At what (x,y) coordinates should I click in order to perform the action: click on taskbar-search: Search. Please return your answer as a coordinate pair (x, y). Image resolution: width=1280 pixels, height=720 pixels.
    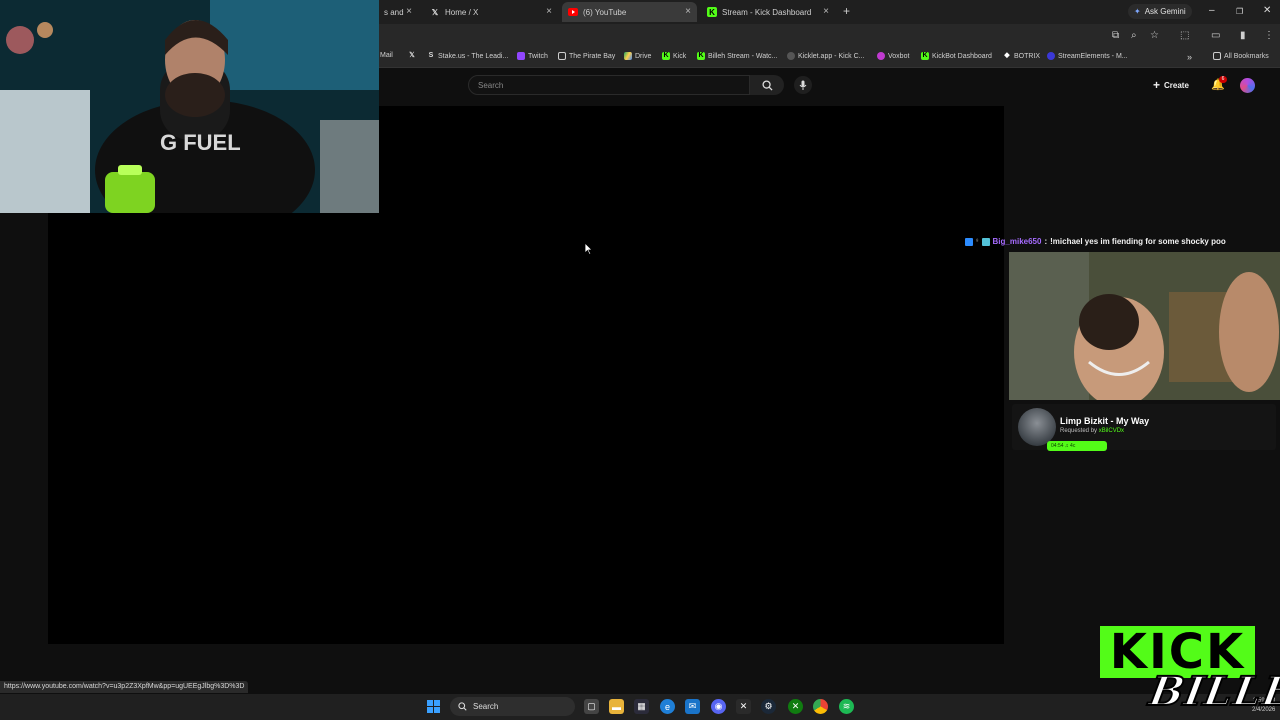
    Looking at the image, I should click on (512, 706).